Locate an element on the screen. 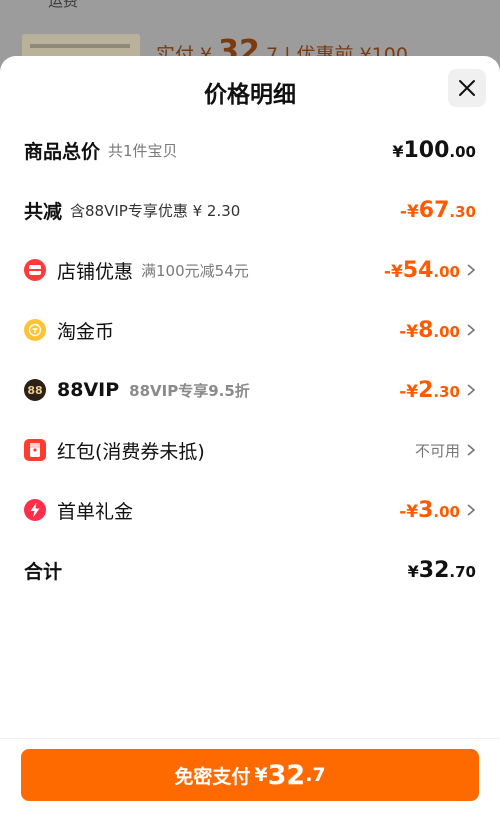 This screenshot has width=500, height=818. close-icon is located at coordinates (467, 88).